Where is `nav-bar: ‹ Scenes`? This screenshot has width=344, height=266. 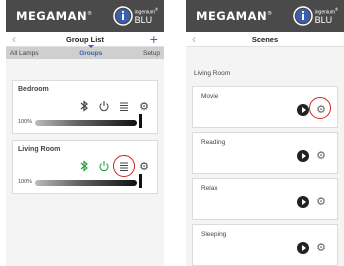
nav-bar: ‹ Scenes is located at coordinates (265, 39).